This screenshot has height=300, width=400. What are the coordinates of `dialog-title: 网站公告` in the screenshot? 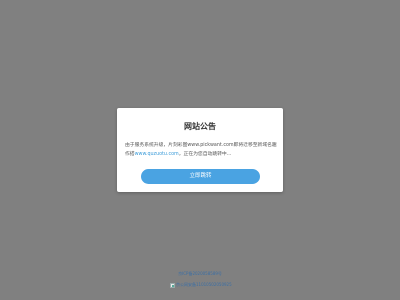 It's located at (200, 126).